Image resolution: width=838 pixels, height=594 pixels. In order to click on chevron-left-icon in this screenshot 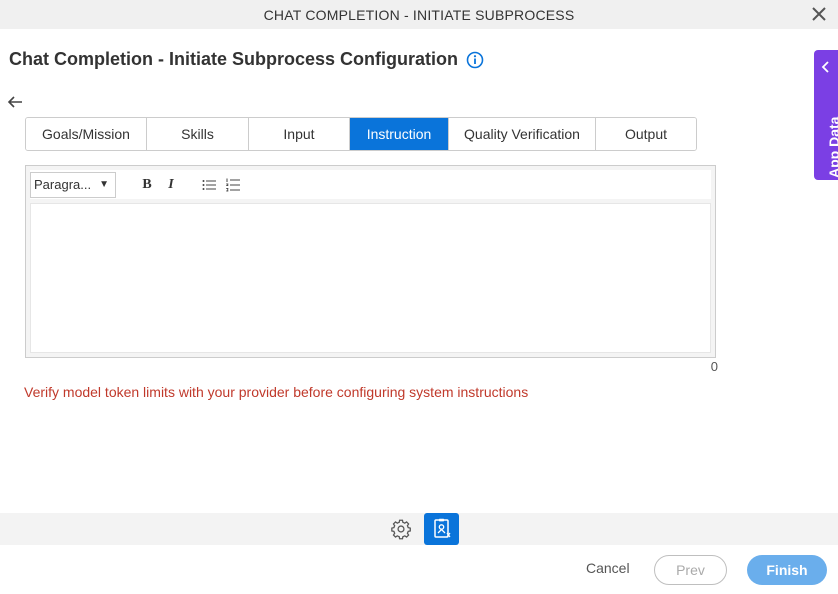, I will do `click(825, 67)`.